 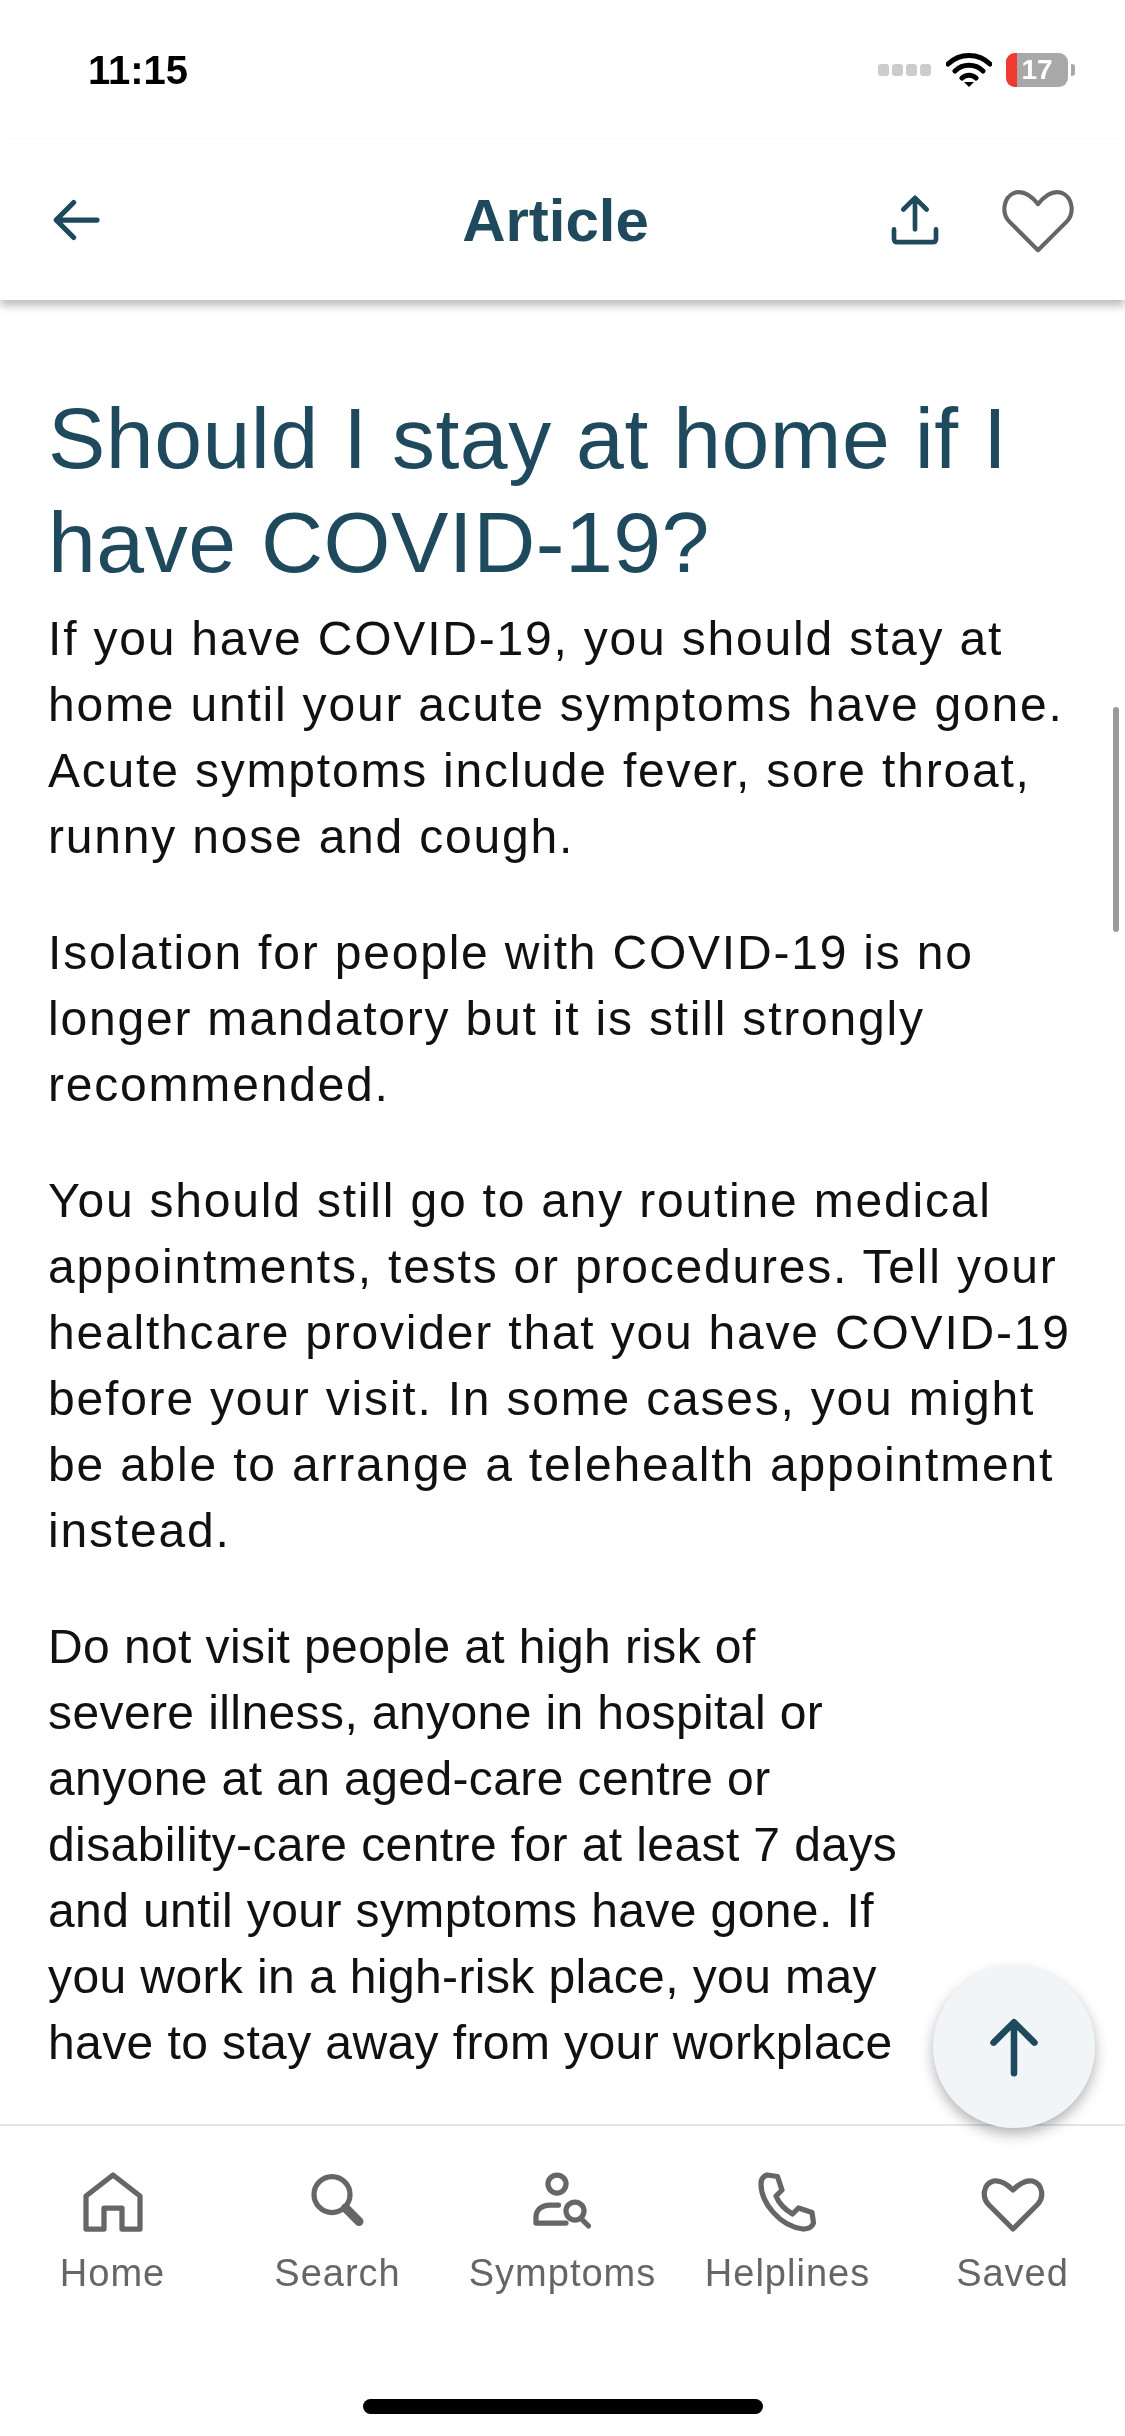 I want to click on article-paragraph: You should still go to any routine medical appointments, tests or procedures. Tell your healthcare provider that you have COVID-19 before your visit. In some cases, you might be able to arrange a telehealth appointment instead., so click(x=560, y=1366).